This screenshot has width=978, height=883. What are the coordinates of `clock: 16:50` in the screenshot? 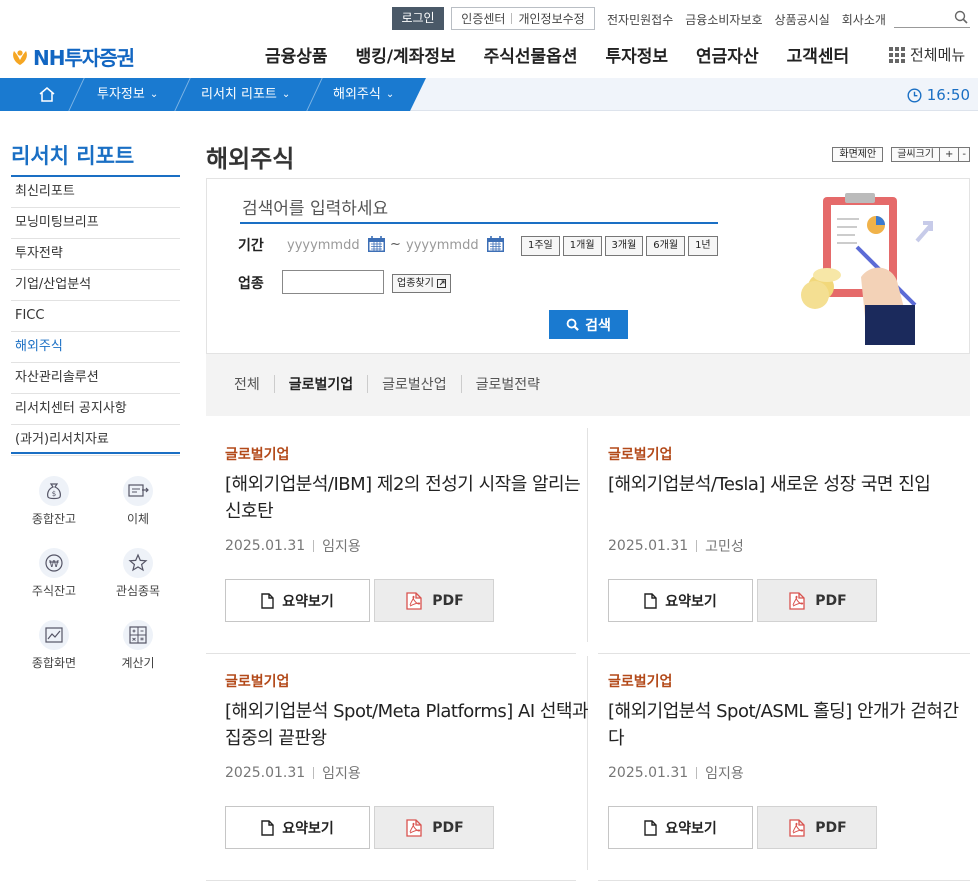 It's located at (938, 95).